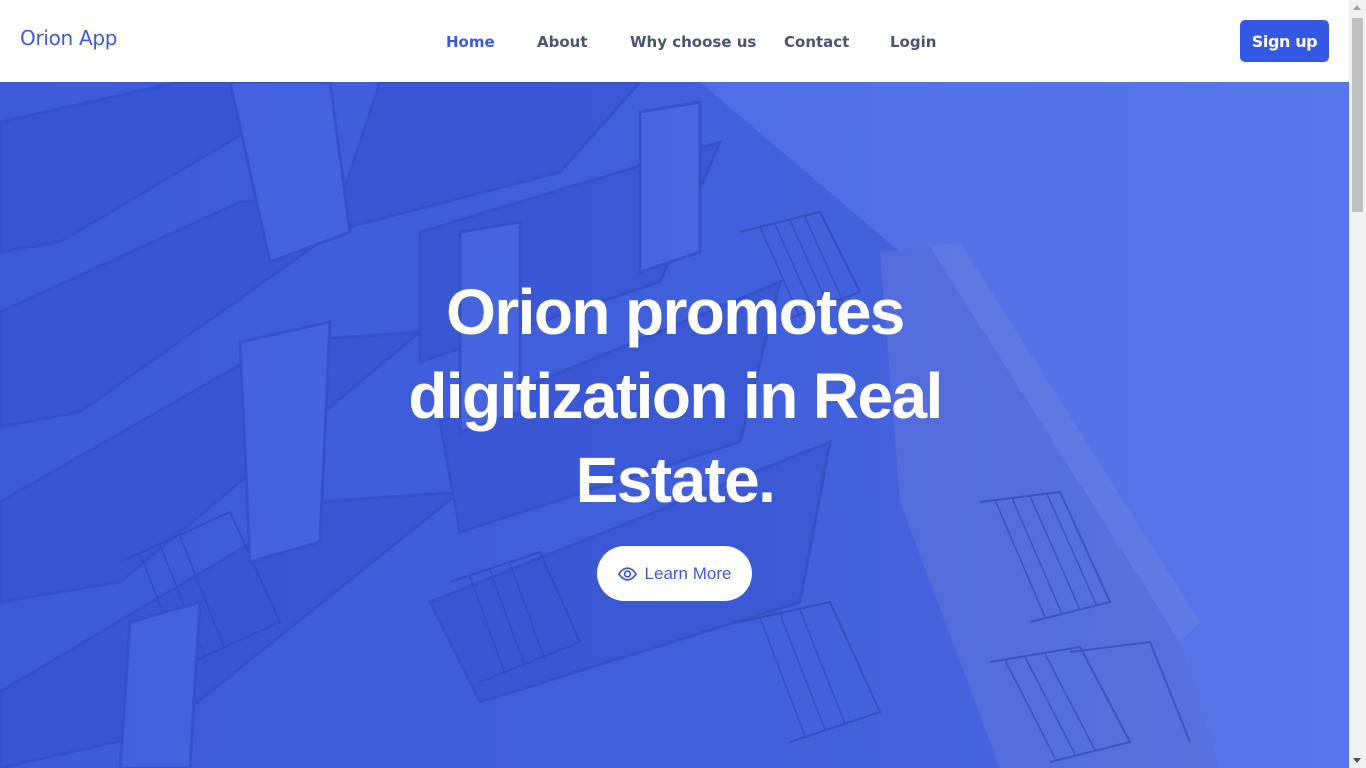  Describe the element at coordinates (1284, 41) in the screenshot. I see `signup-button: Sign up` at that location.